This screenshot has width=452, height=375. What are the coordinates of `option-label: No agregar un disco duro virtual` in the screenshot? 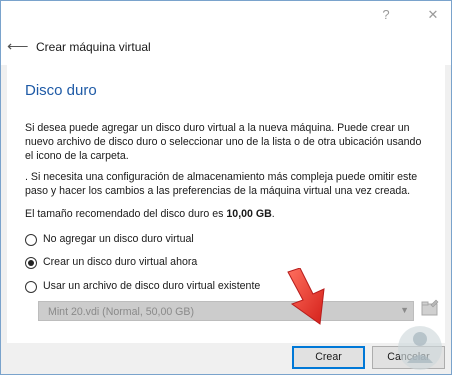 It's located at (118, 239).